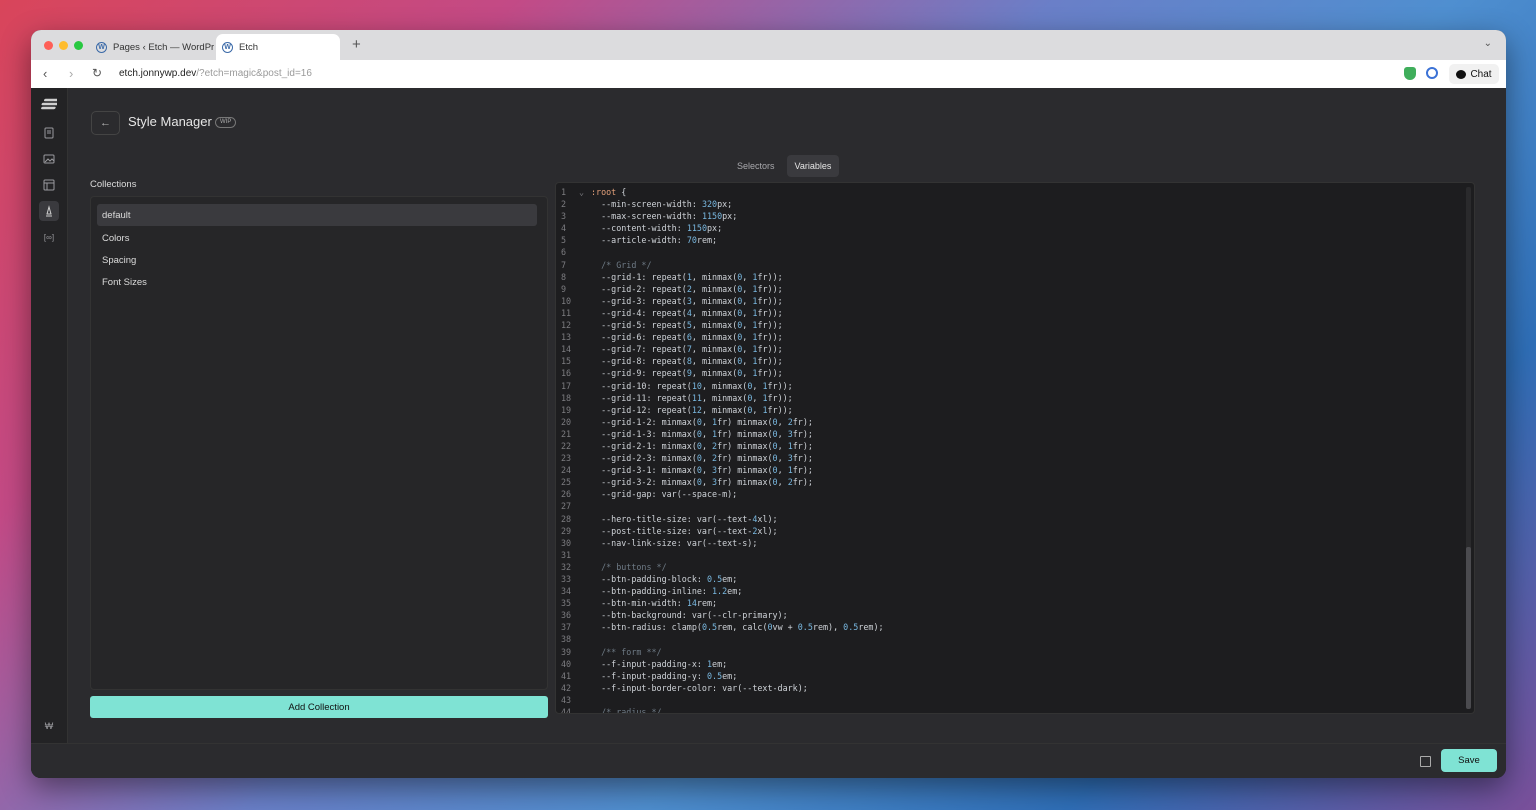 The height and width of the screenshot is (810, 1536). I want to click on code-line: 30 --nav-link-size: var(--text-s);, so click(720, 543).